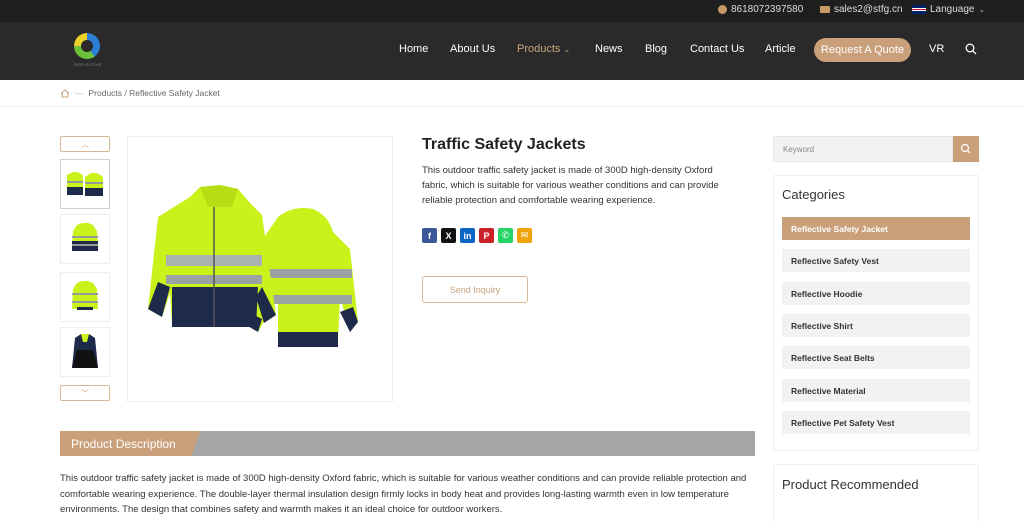  I want to click on category-reflective-safety-vest: Reflective Safety Vest, so click(876, 260).